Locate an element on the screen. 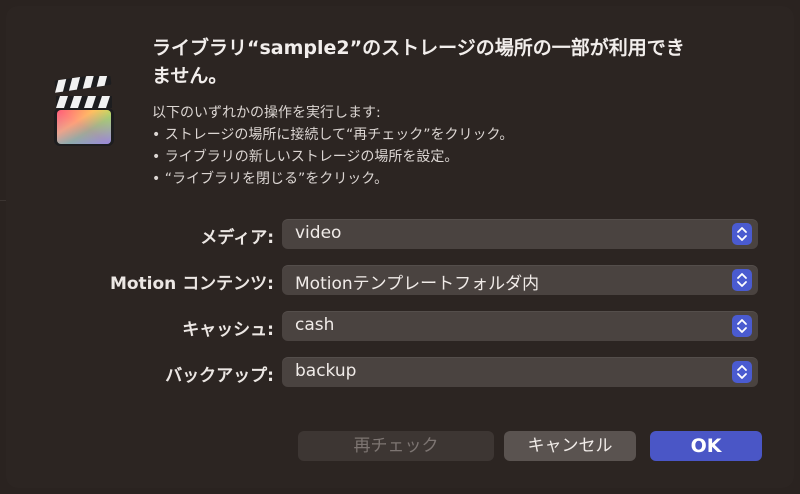 The width and height of the screenshot is (800, 494). media-select: video is located at coordinates (520, 234).